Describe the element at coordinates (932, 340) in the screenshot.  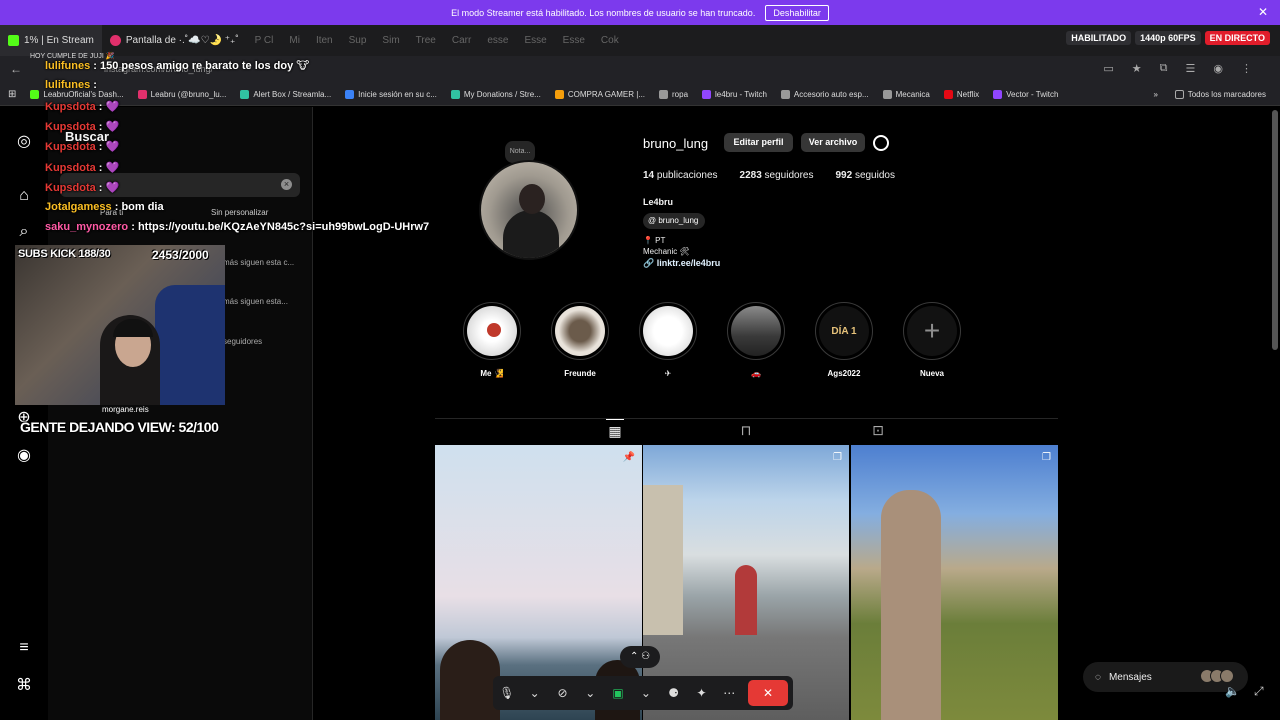
I see `highlight-new: + Nueva` at that location.